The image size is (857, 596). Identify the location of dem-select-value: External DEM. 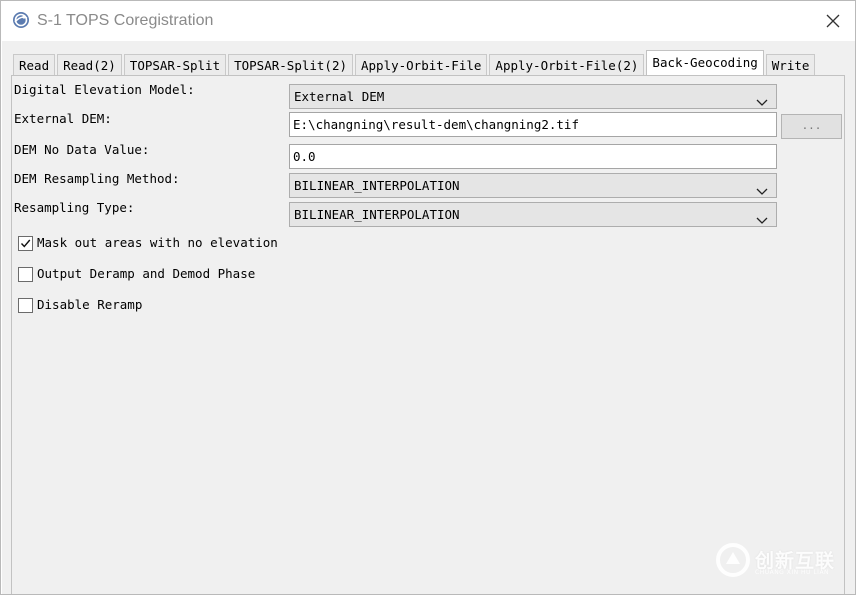
(339, 96).